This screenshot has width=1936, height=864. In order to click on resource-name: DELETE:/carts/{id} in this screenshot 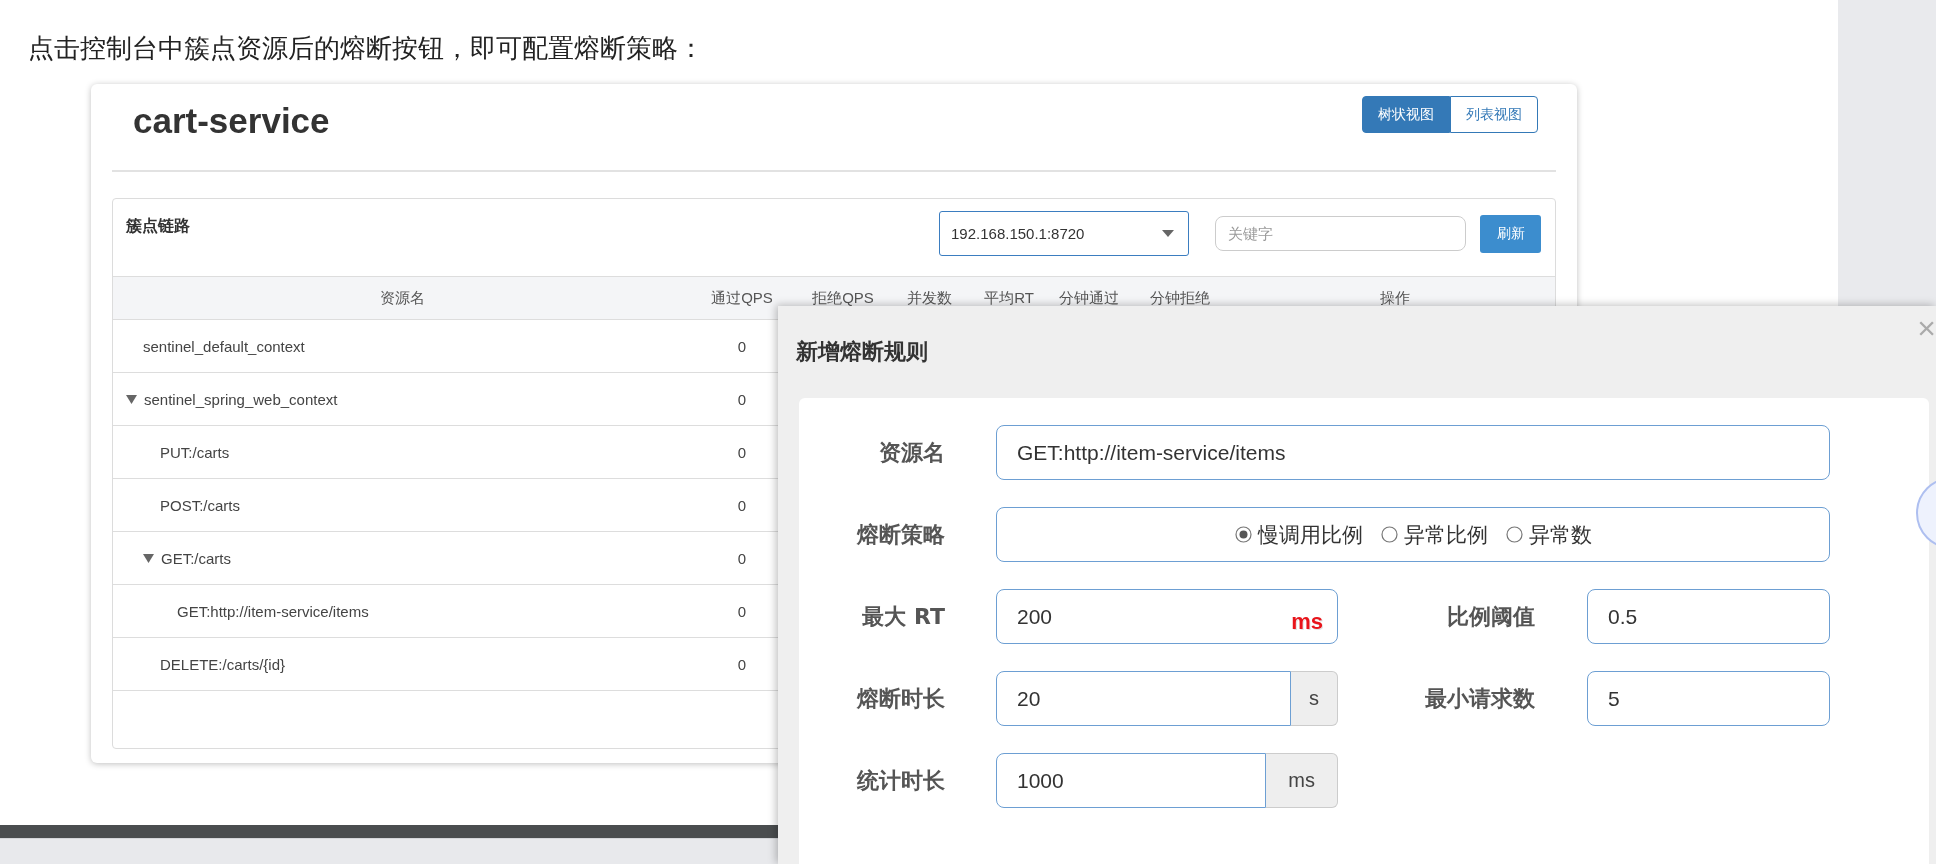, I will do `click(402, 664)`.